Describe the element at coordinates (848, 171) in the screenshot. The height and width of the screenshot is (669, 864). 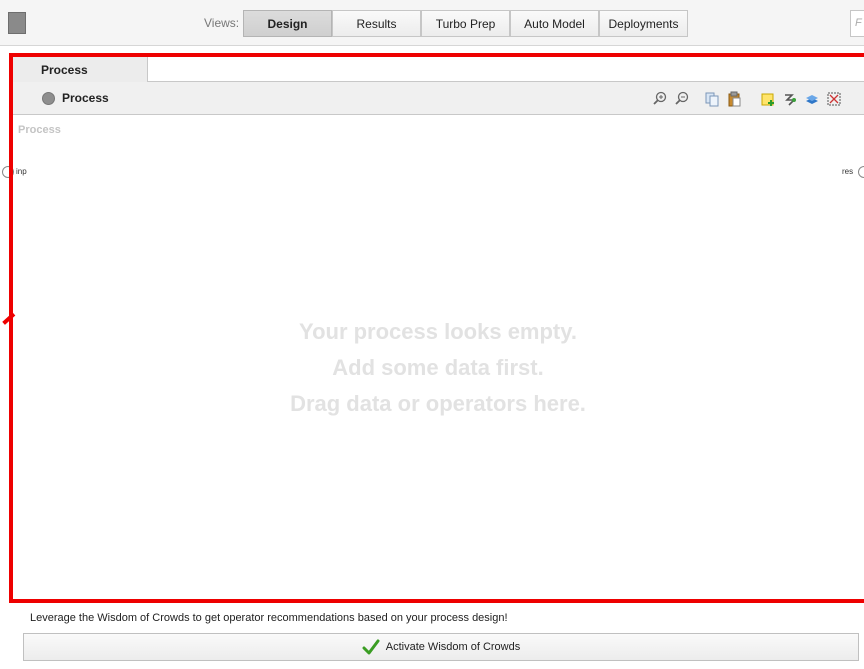
I see `output-port-label: res` at that location.